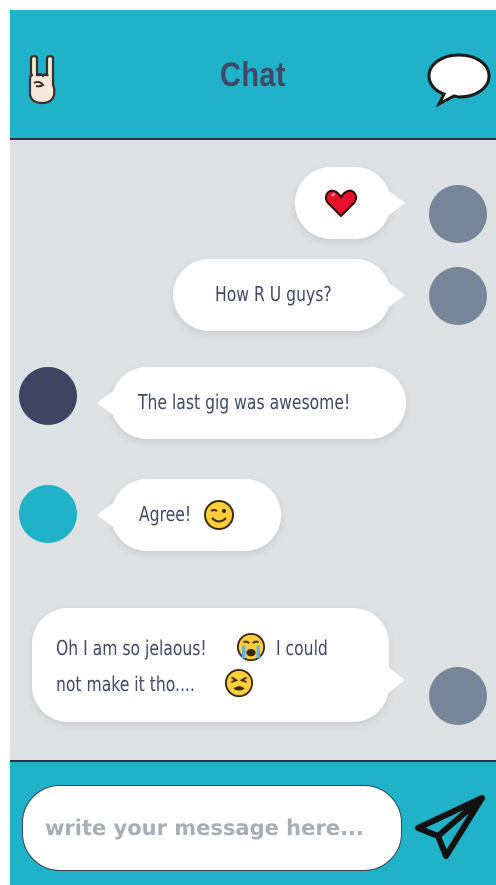 This screenshot has width=496, height=885. Describe the element at coordinates (459, 79) in the screenshot. I see `speech-bubble-icon` at that location.